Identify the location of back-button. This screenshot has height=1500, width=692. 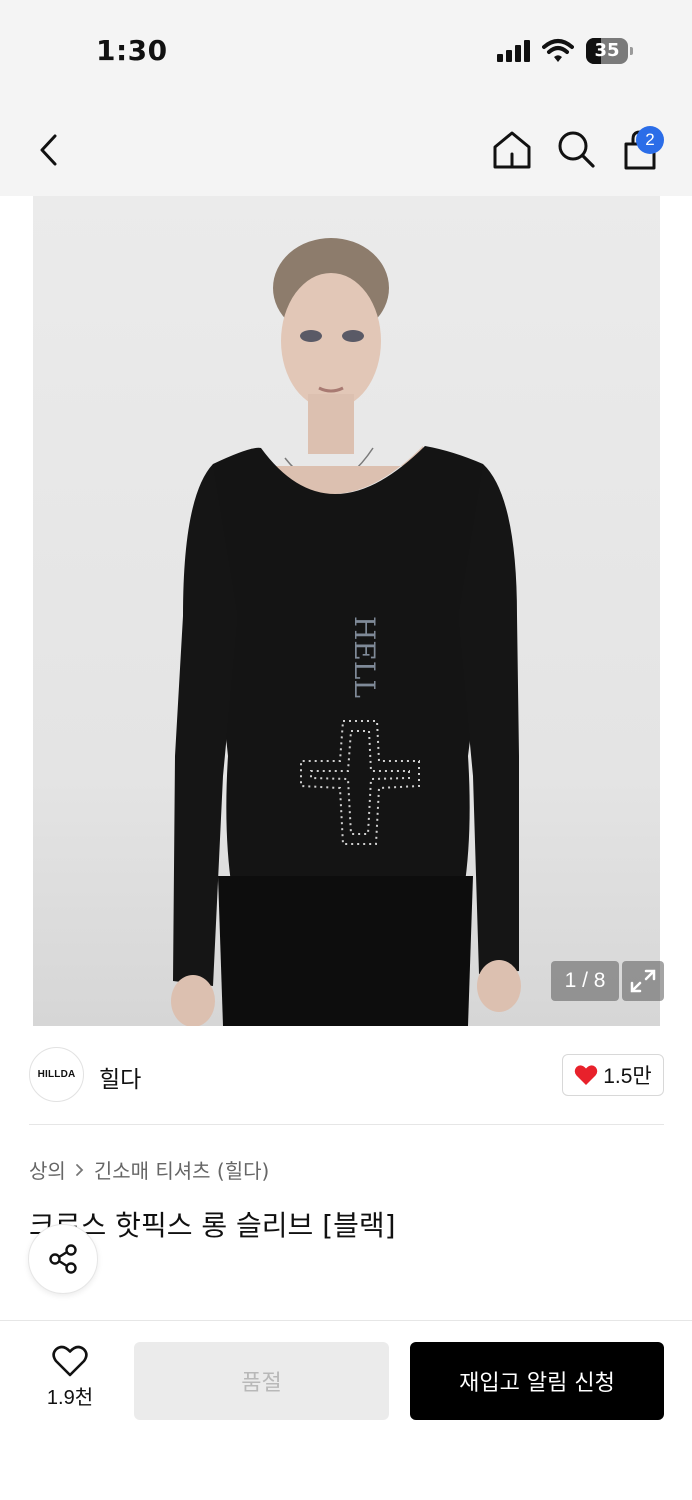
(50, 150).